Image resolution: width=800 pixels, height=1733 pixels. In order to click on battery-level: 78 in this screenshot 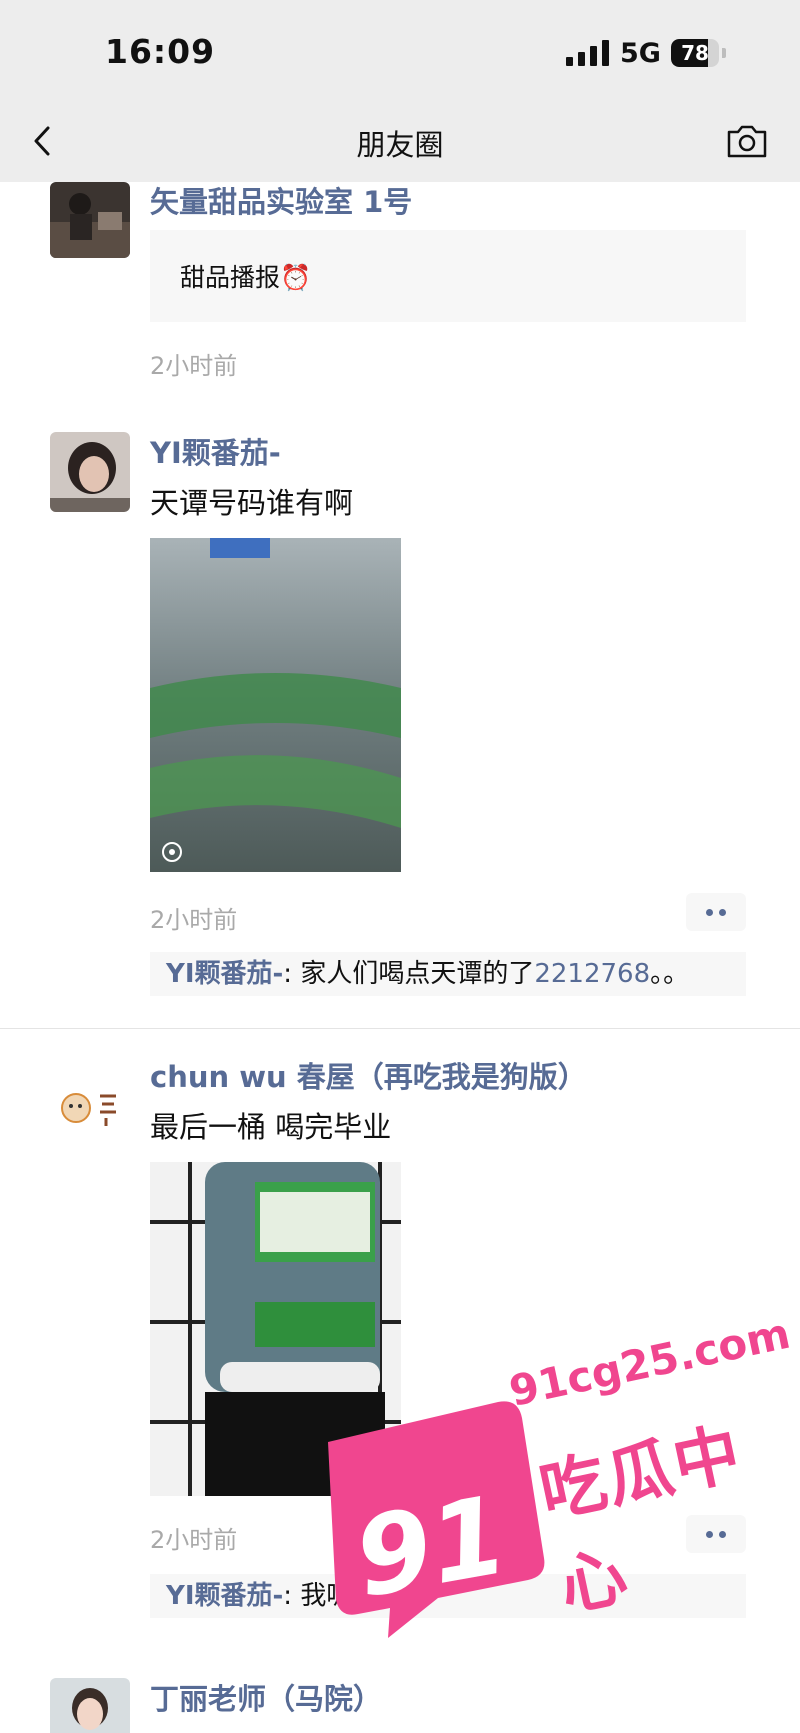, I will do `click(695, 53)`.